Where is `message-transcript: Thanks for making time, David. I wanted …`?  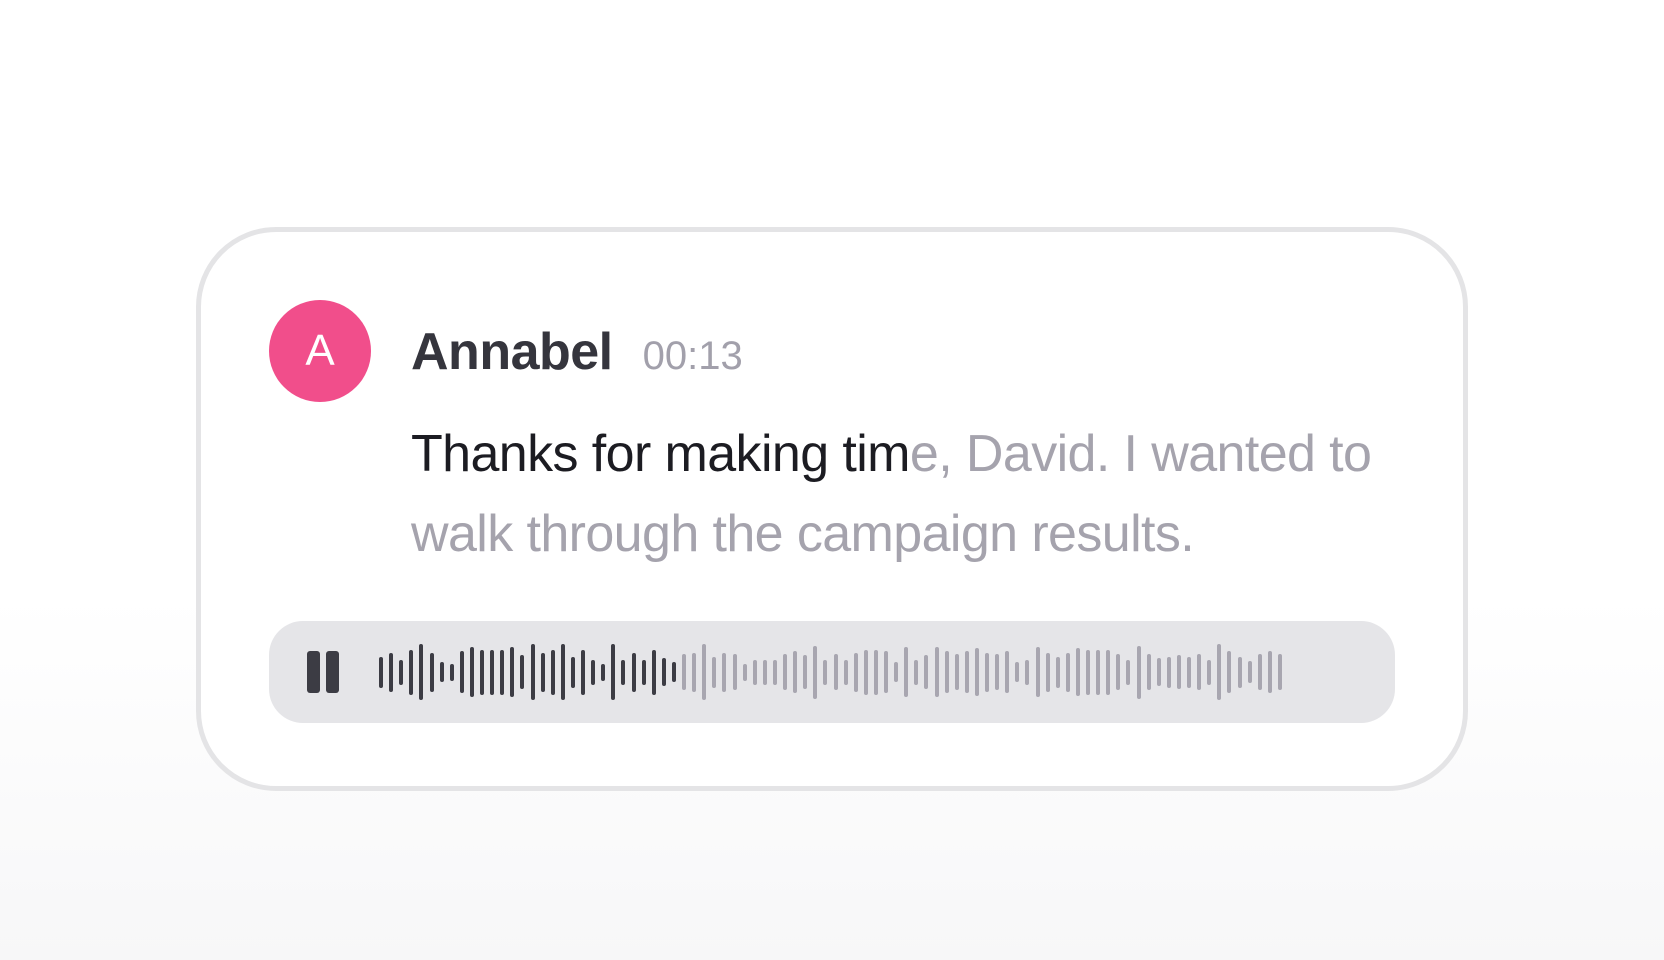
message-transcript: Thanks for making time, David. I wanted … is located at coordinates (901, 494).